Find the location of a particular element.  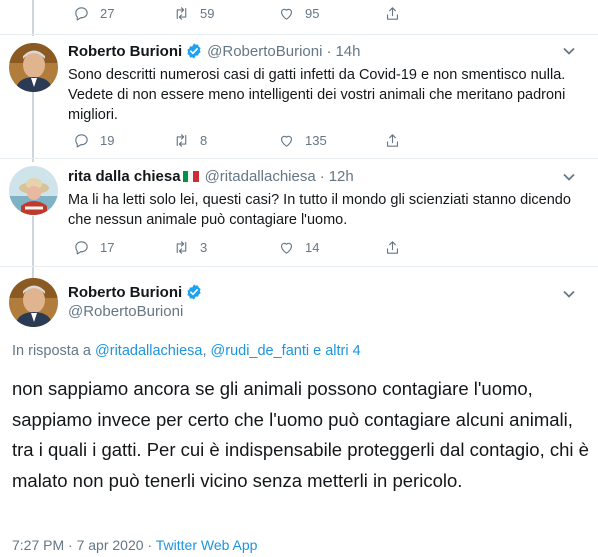

like-button: 14 is located at coordinates (330, 247).